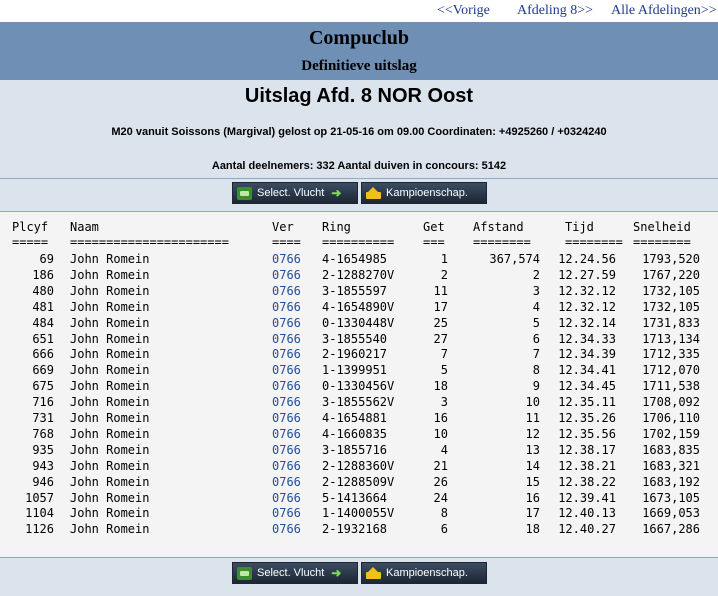  Describe the element at coordinates (671, 370) in the screenshot. I see `cell-snelheid: 1712,070` at that location.